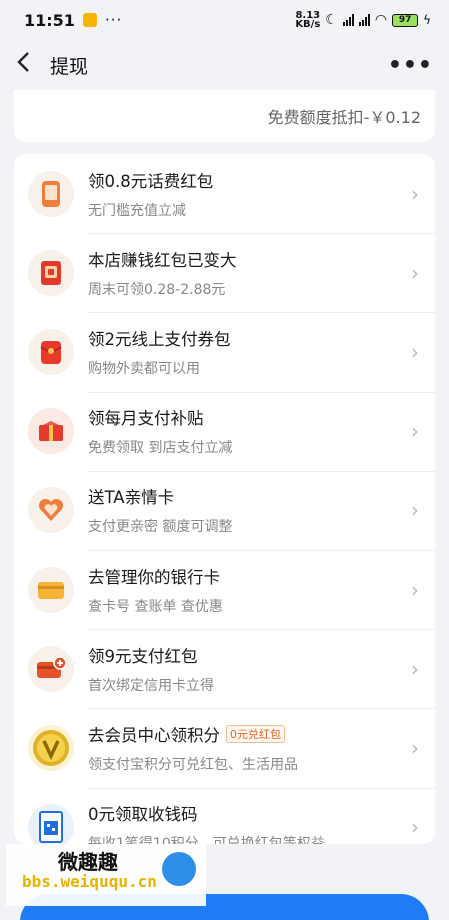 This screenshot has width=449, height=920. What do you see at coordinates (51, 668) in the screenshot?
I see `credit-card-add-icon` at bounding box center [51, 668].